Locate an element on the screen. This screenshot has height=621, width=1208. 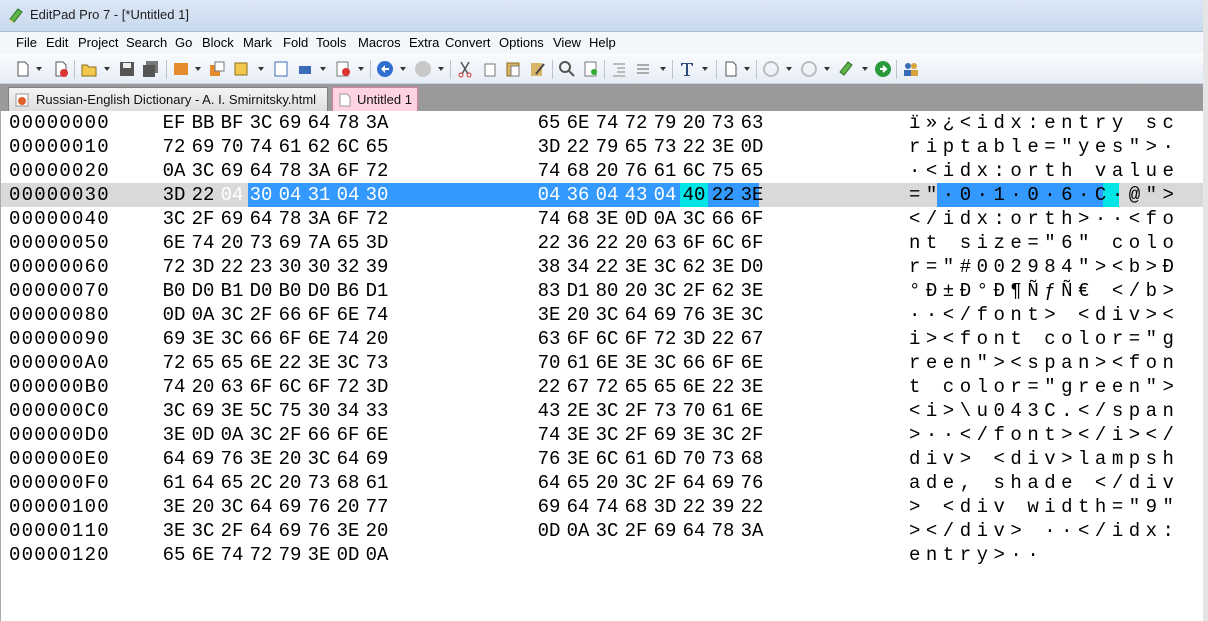
favorites-icon is located at coordinates (241, 69).